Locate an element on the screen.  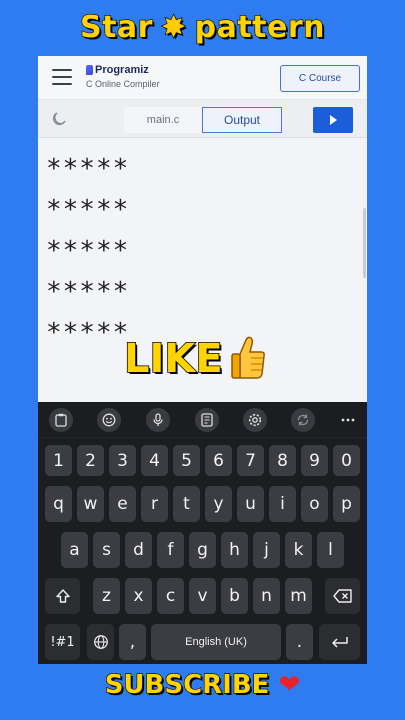
like-overlay: LIKE is located at coordinates (173, 359).